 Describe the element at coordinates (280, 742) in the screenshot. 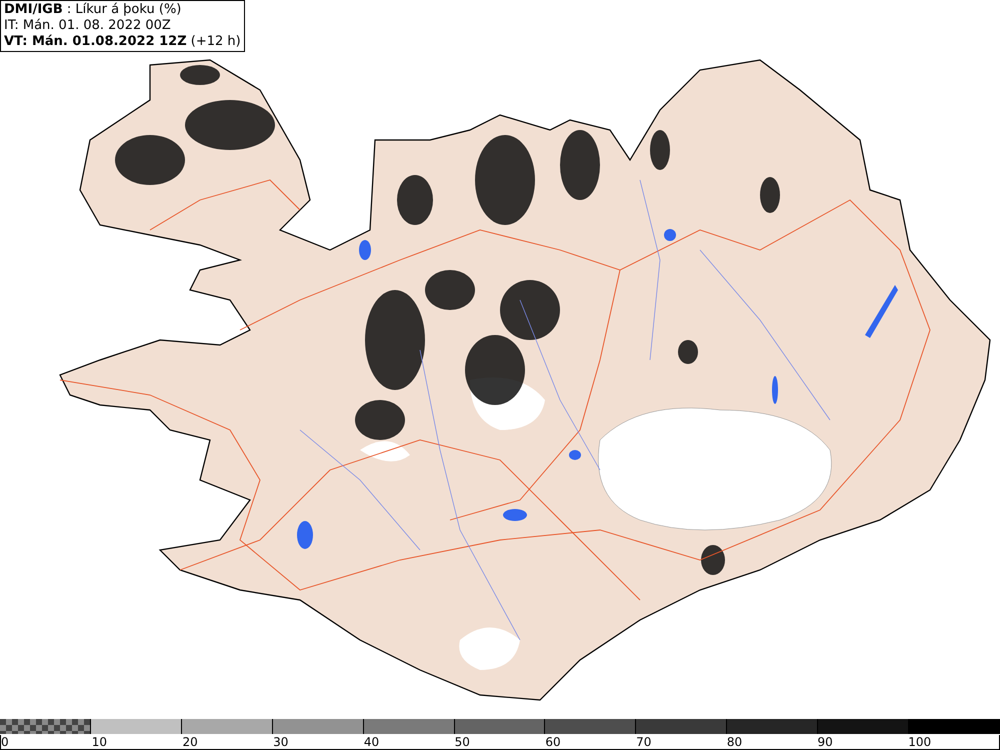

I see `scale-tick-label: 30` at that location.